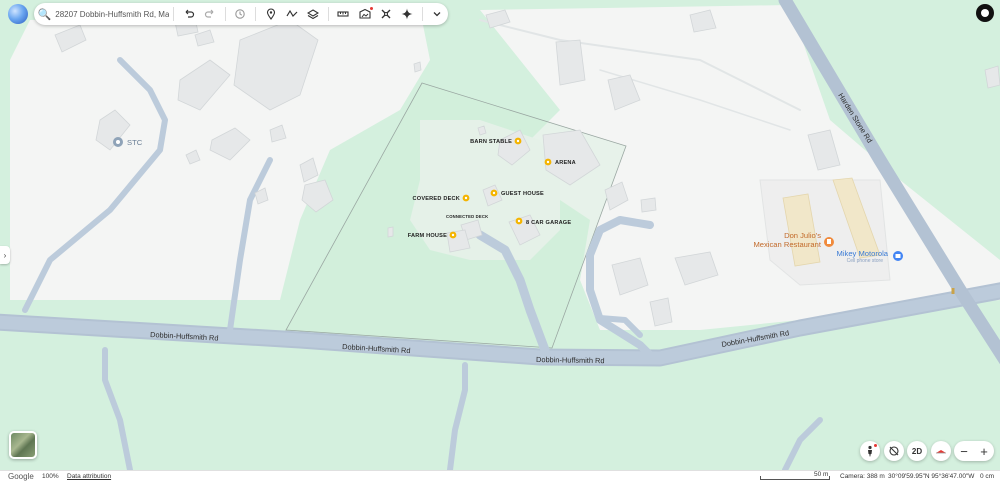 This screenshot has height=483, width=1000. Describe the element at coordinates (875, 445) in the screenshot. I see `notification-dot` at that location.